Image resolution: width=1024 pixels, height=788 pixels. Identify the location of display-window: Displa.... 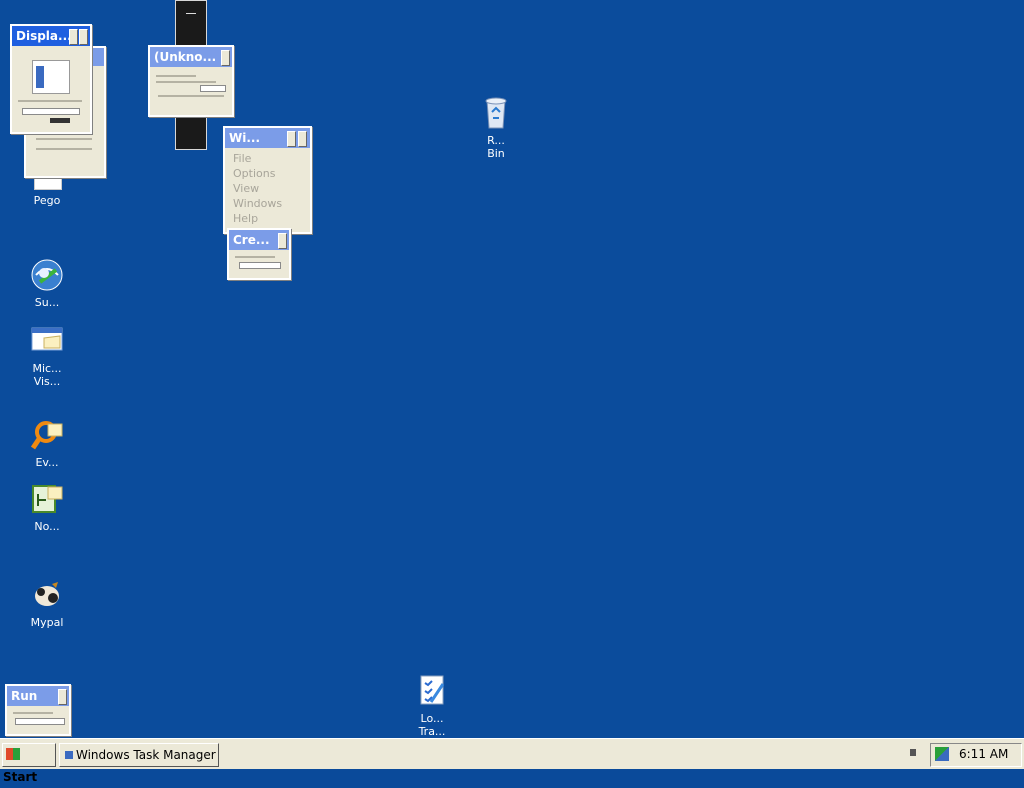
(51, 79).